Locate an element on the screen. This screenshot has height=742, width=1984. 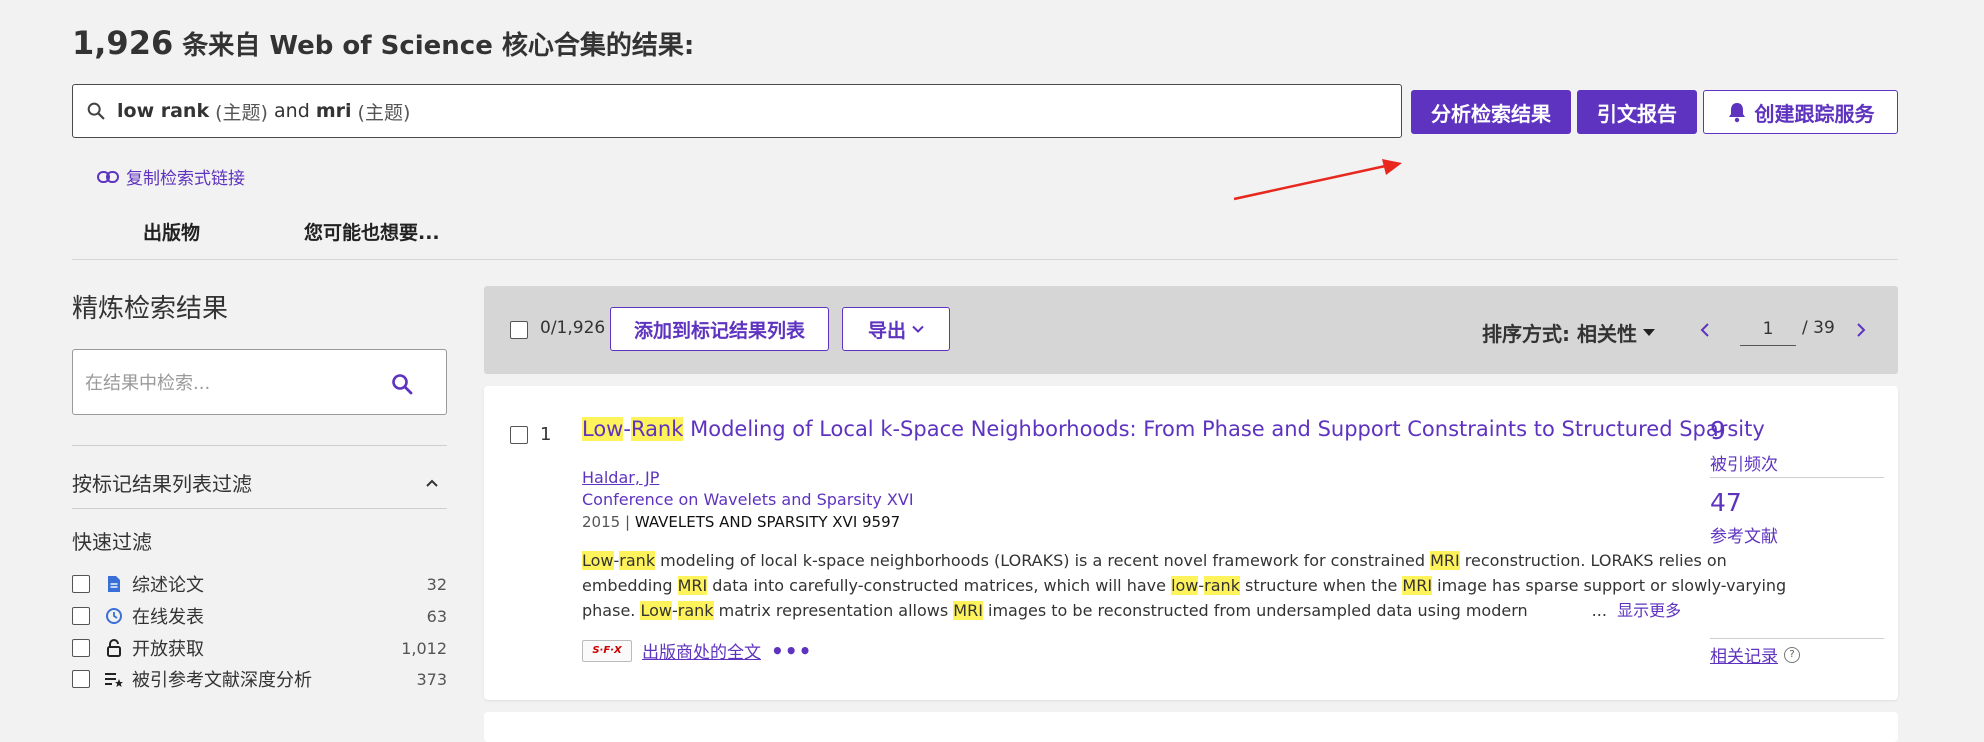
query-display: low rank (主题) and mri (主题) is located at coordinates (737, 111).